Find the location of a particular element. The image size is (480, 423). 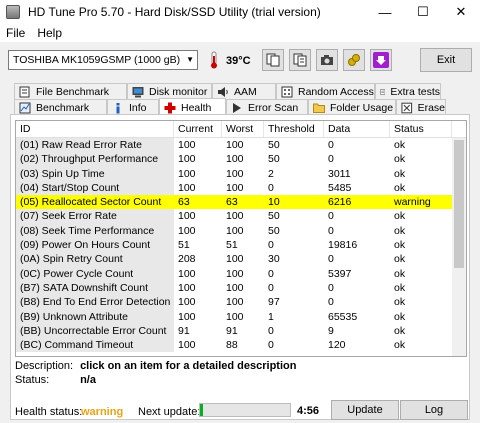

error-scan-icon is located at coordinates (237, 107).